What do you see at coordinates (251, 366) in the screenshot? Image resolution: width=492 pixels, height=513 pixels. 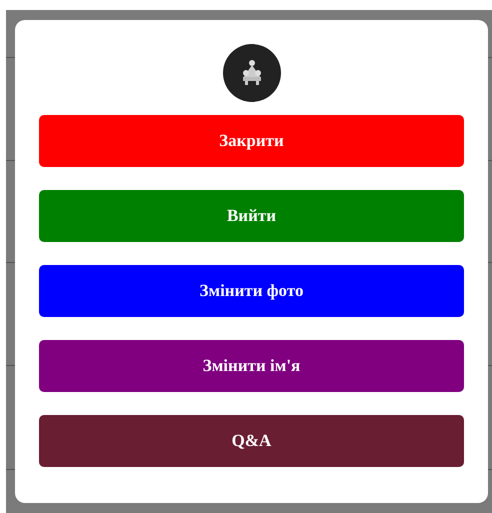 I see `action-button: Змінити ім'я` at bounding box center [251, 366].